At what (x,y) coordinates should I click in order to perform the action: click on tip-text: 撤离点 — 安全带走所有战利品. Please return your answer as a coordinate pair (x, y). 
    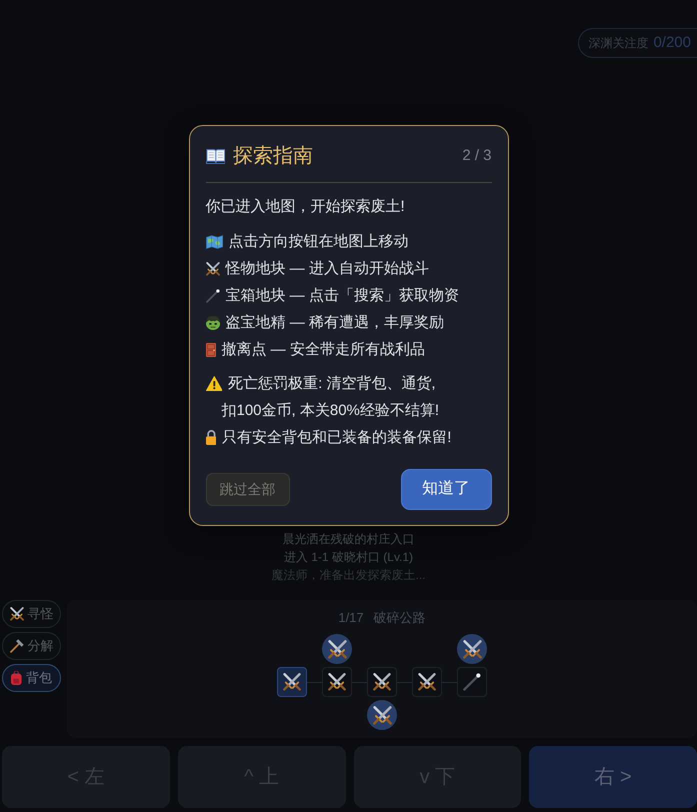
    Looking at the image, I should click on (323, 350).